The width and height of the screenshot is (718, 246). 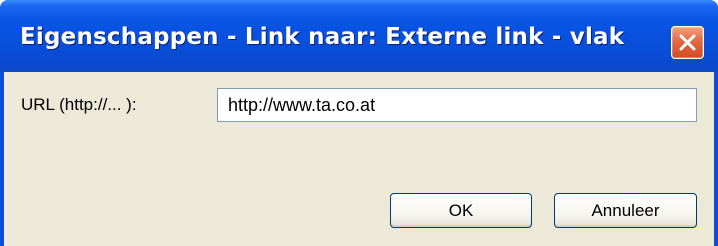 I want to click on close-icon, so click(x=687, y=42).